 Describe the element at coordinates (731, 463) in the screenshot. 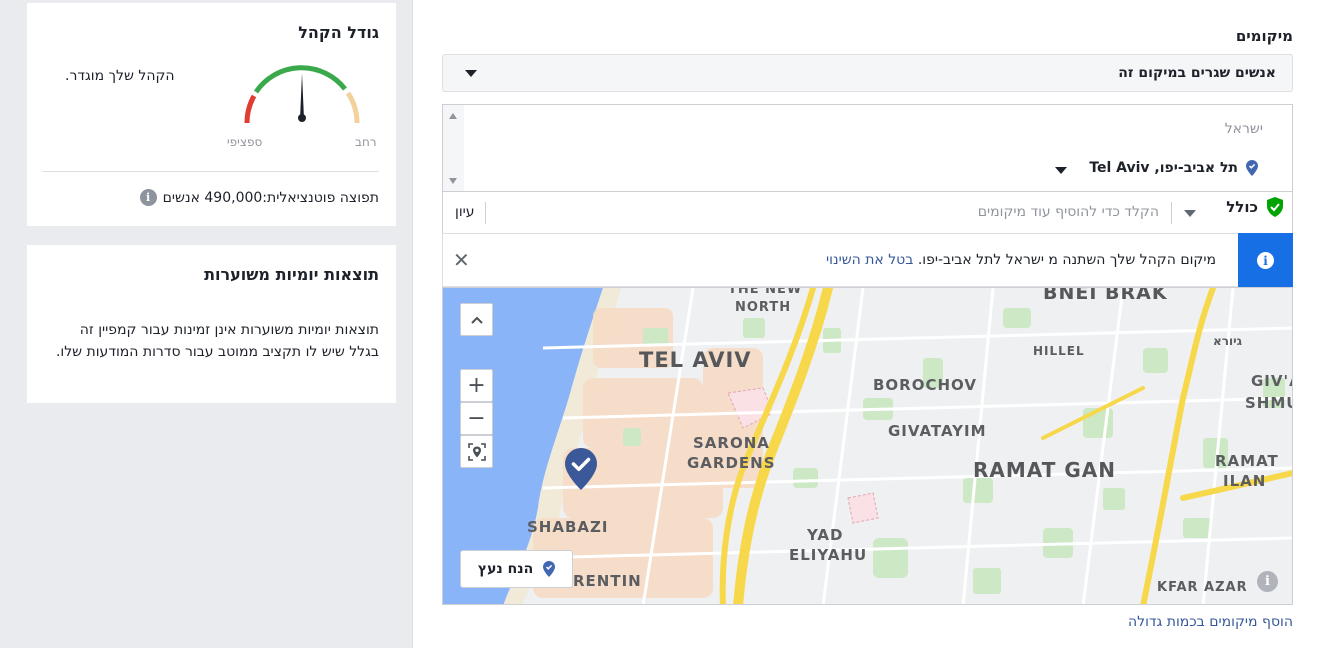

I see `map-label: GARDENS` at that location.